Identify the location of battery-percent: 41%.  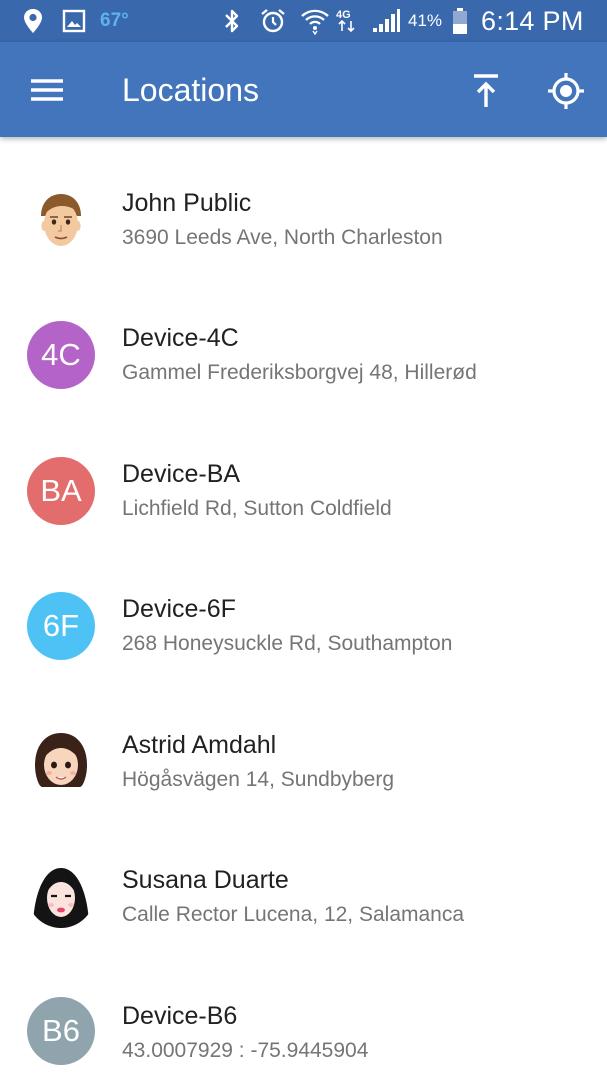
(425, 20).